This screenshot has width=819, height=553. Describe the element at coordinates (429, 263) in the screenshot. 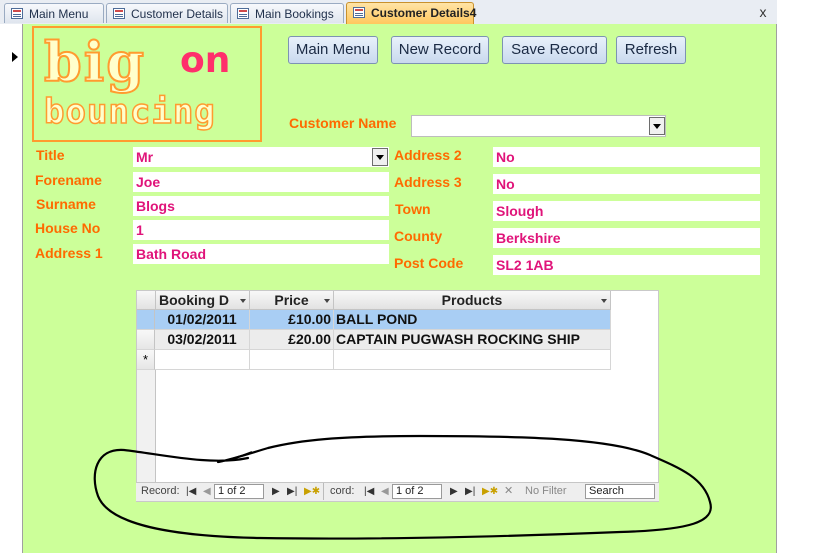

I see `post-code-label: Post Code` at that location.